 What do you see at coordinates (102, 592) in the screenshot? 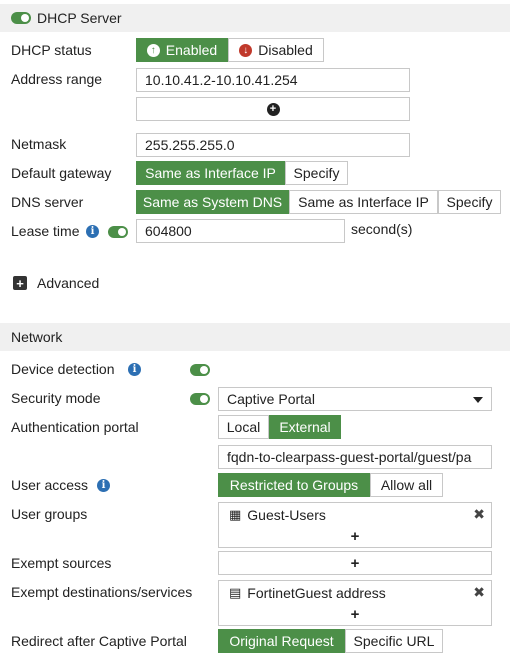
I see `exempt-destinations-label: Exempt destinations/services` at bounding box center [102, 592].